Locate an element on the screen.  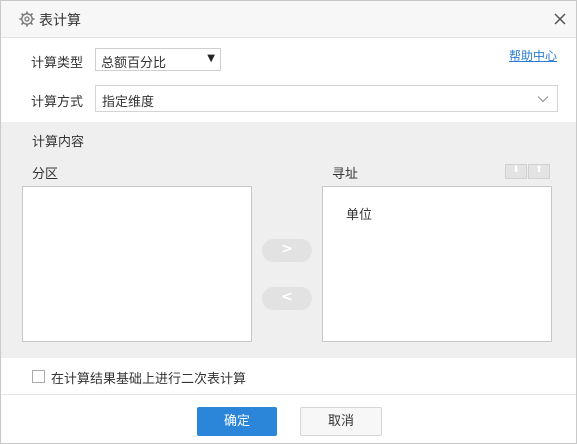
dropdown-caret-icon: ▼ is located at coordinates (211, 58).